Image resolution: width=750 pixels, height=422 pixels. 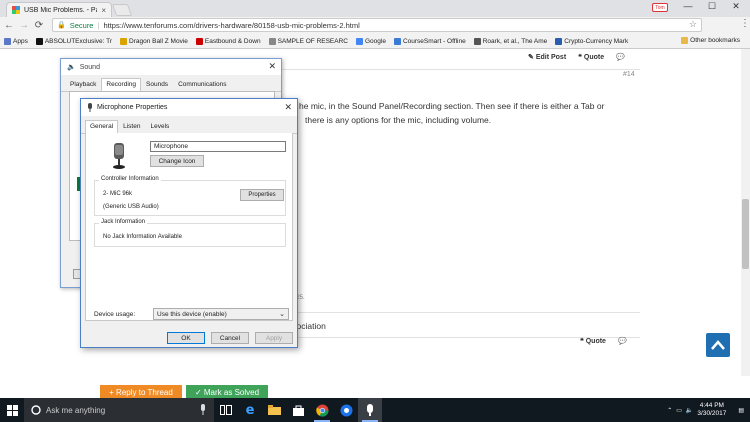 What do you see at coordinates (157, 84) in the screenshot?
I see `tab-sounds: Sounds` at bounding box center [157, 84].